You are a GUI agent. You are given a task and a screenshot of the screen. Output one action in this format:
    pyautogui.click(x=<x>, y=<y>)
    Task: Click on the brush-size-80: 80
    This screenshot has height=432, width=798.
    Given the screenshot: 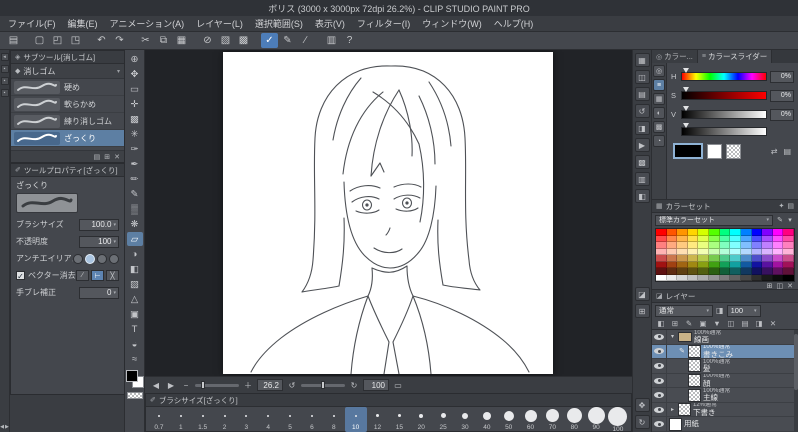 What is the action you would take?
    pyautogui.click(x=574, y=419)
    